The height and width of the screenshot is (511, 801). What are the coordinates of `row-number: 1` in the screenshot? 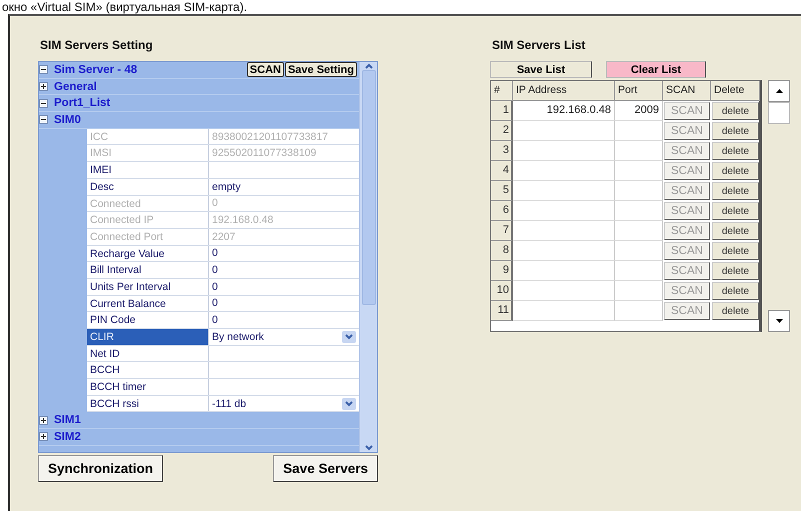 It's located at (502, 111).